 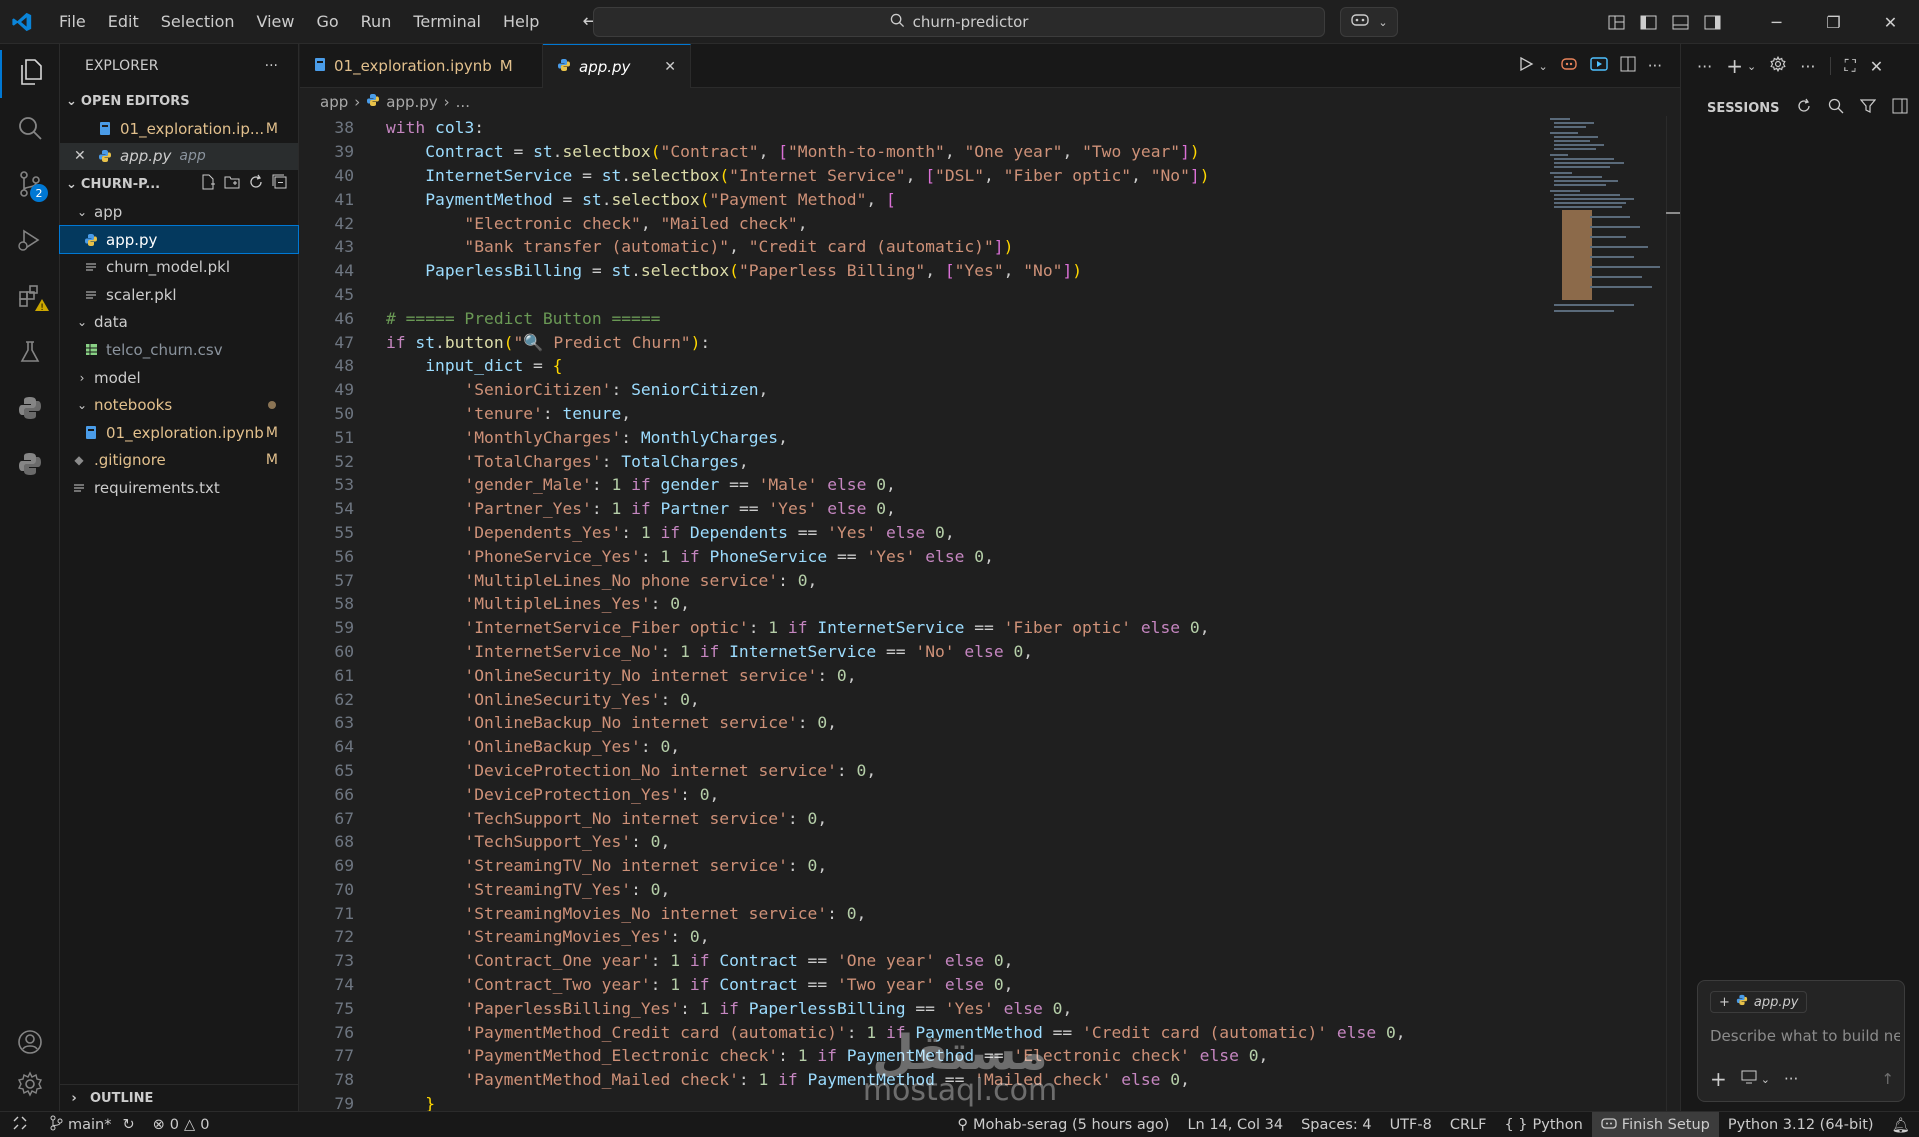 What do you see at coordinates (925, 794) in the screenshot?
I see `code-line: 66 'DeviceProtection_Yes': 0,` at bounding box center [925, 794].